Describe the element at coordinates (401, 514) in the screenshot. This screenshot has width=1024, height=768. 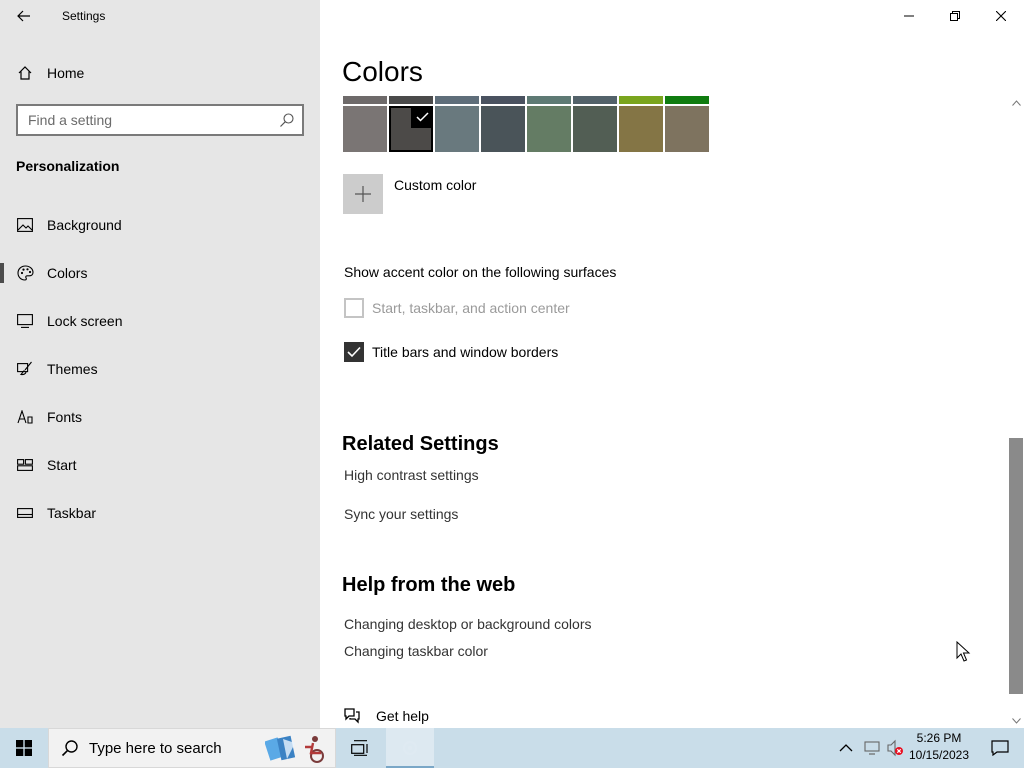
I see `link-sync-settings: Sync your settings` at that location.